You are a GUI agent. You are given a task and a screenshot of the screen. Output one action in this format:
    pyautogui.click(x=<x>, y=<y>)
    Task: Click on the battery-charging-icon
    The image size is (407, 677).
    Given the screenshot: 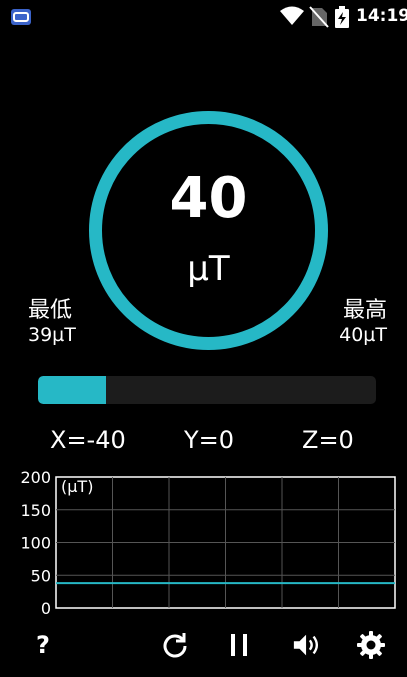 What is the action you would take?
    pyautogui.click(x=342, y=17)
    